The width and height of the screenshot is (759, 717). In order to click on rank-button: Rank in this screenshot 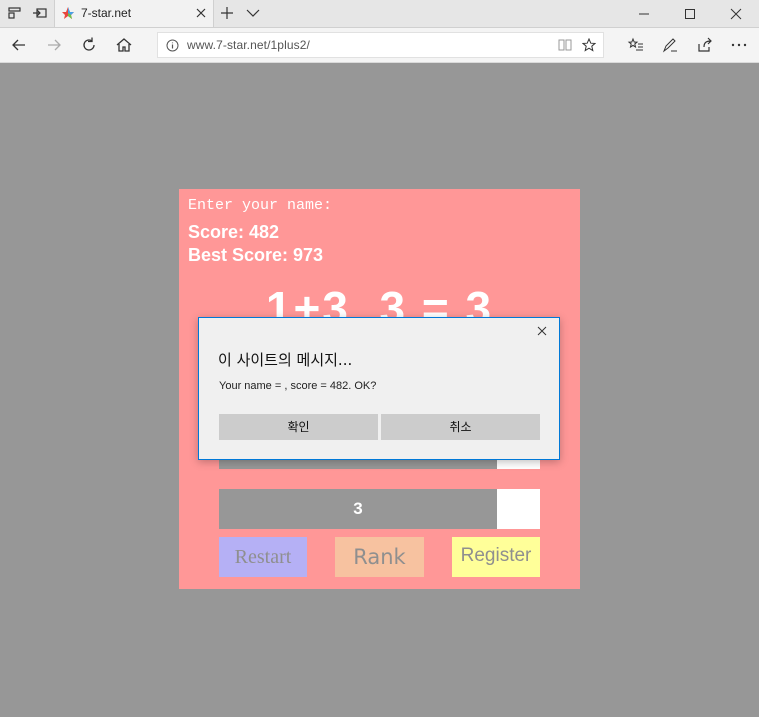, I will do `click(379, 557)`.